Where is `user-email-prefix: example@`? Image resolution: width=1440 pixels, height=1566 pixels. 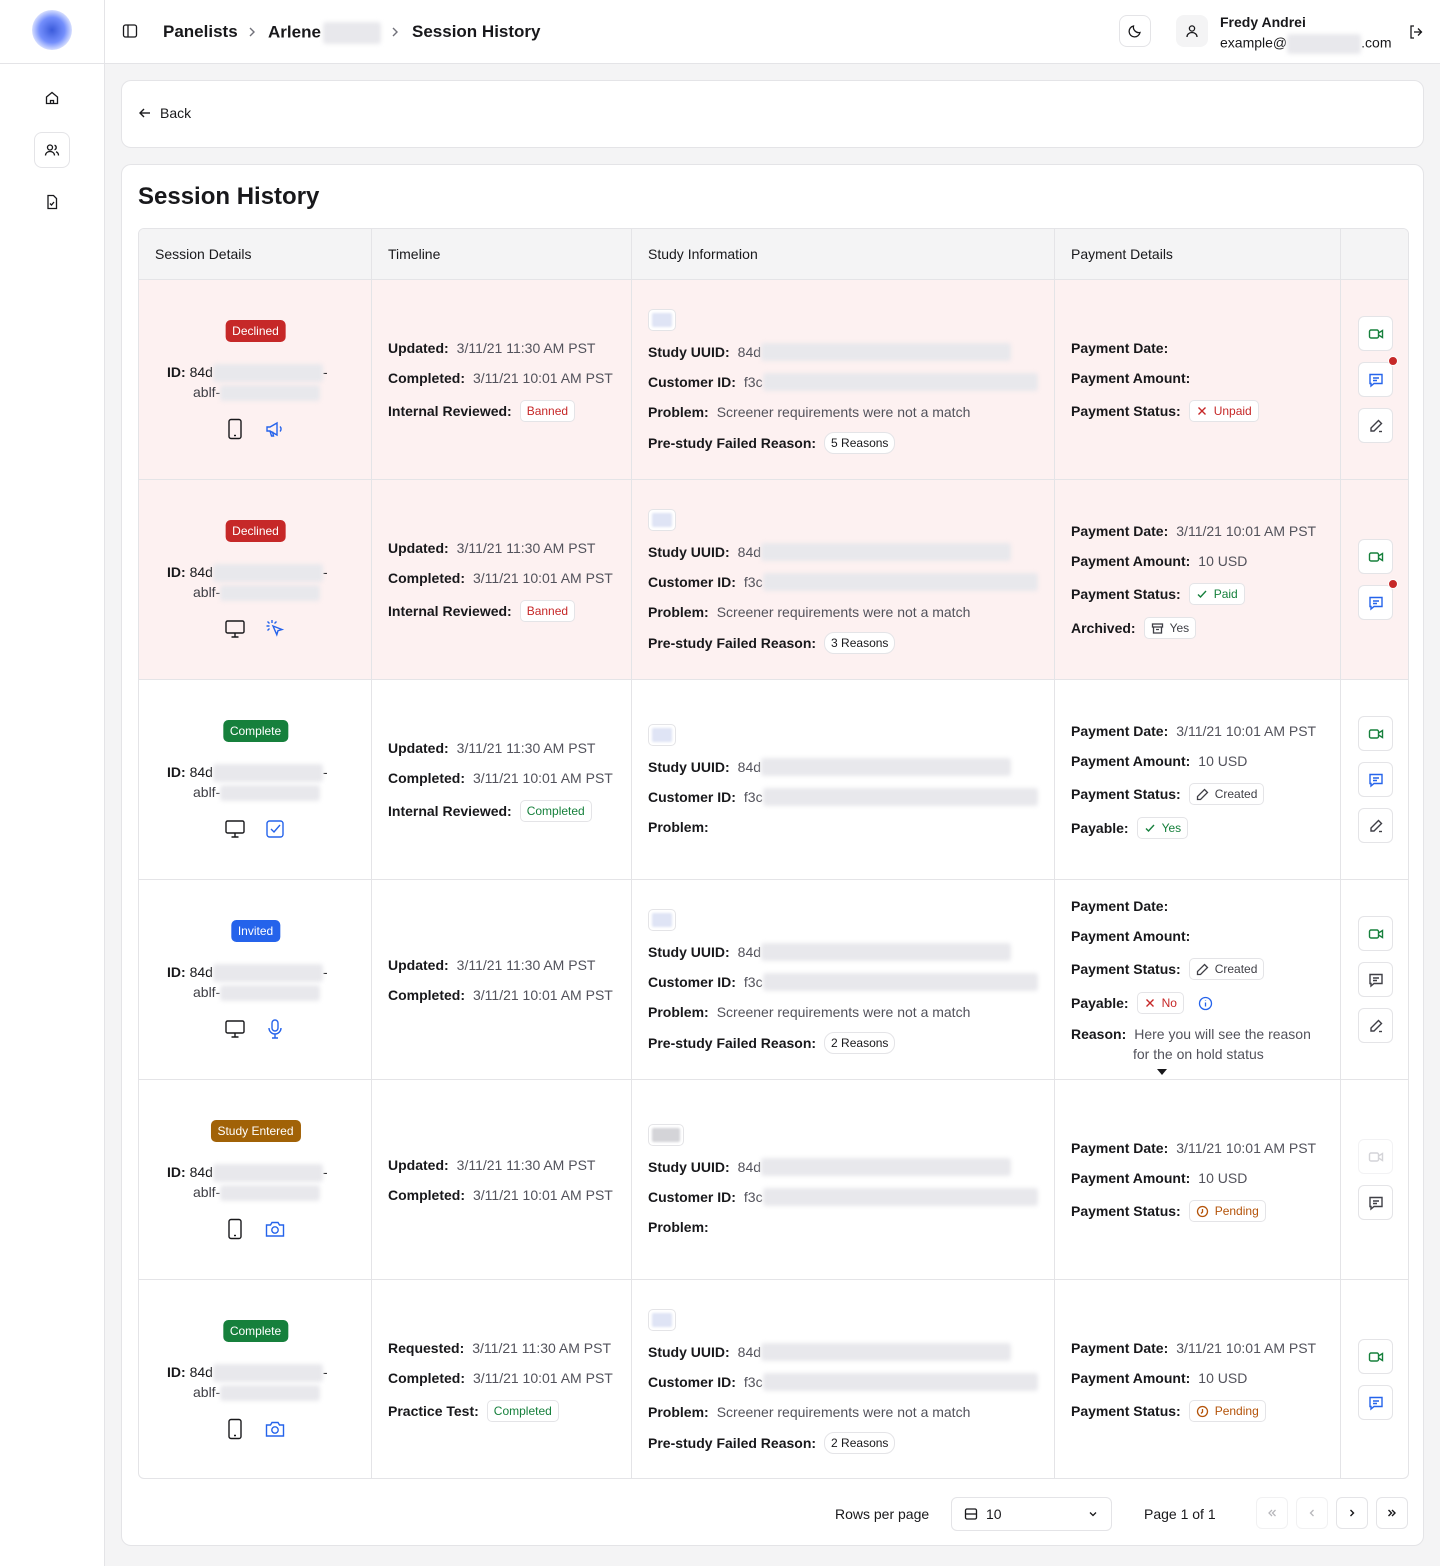
user-email-prefix: example@ is located at coordinates (1254, 42).